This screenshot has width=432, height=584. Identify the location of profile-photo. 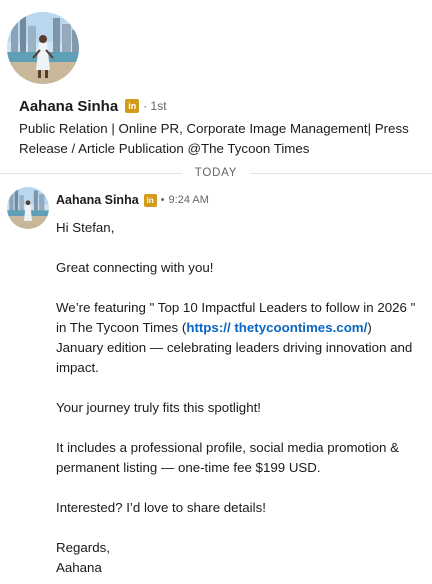
(43, 48).